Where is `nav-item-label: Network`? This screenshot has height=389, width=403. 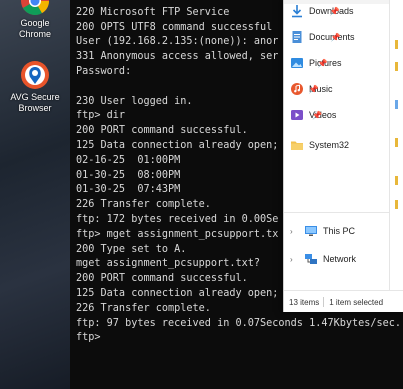 nav-item-label: Network is located at coordinates (340, 259).